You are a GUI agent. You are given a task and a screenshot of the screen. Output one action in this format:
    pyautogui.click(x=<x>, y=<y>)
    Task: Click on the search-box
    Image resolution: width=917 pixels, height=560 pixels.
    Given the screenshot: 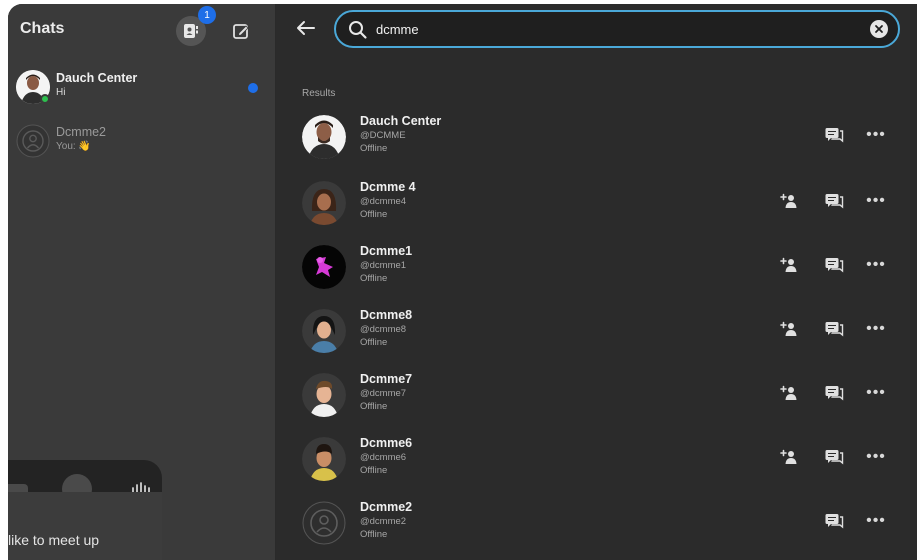 What is the action you would take?
    pyautogui.click(x=617, y=29)
    